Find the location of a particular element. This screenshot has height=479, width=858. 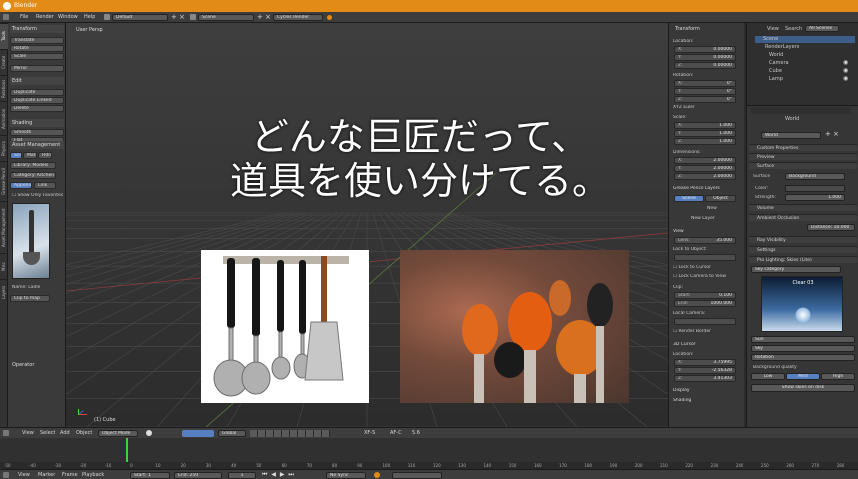

color-swatch is located at coordinates (815, 188).